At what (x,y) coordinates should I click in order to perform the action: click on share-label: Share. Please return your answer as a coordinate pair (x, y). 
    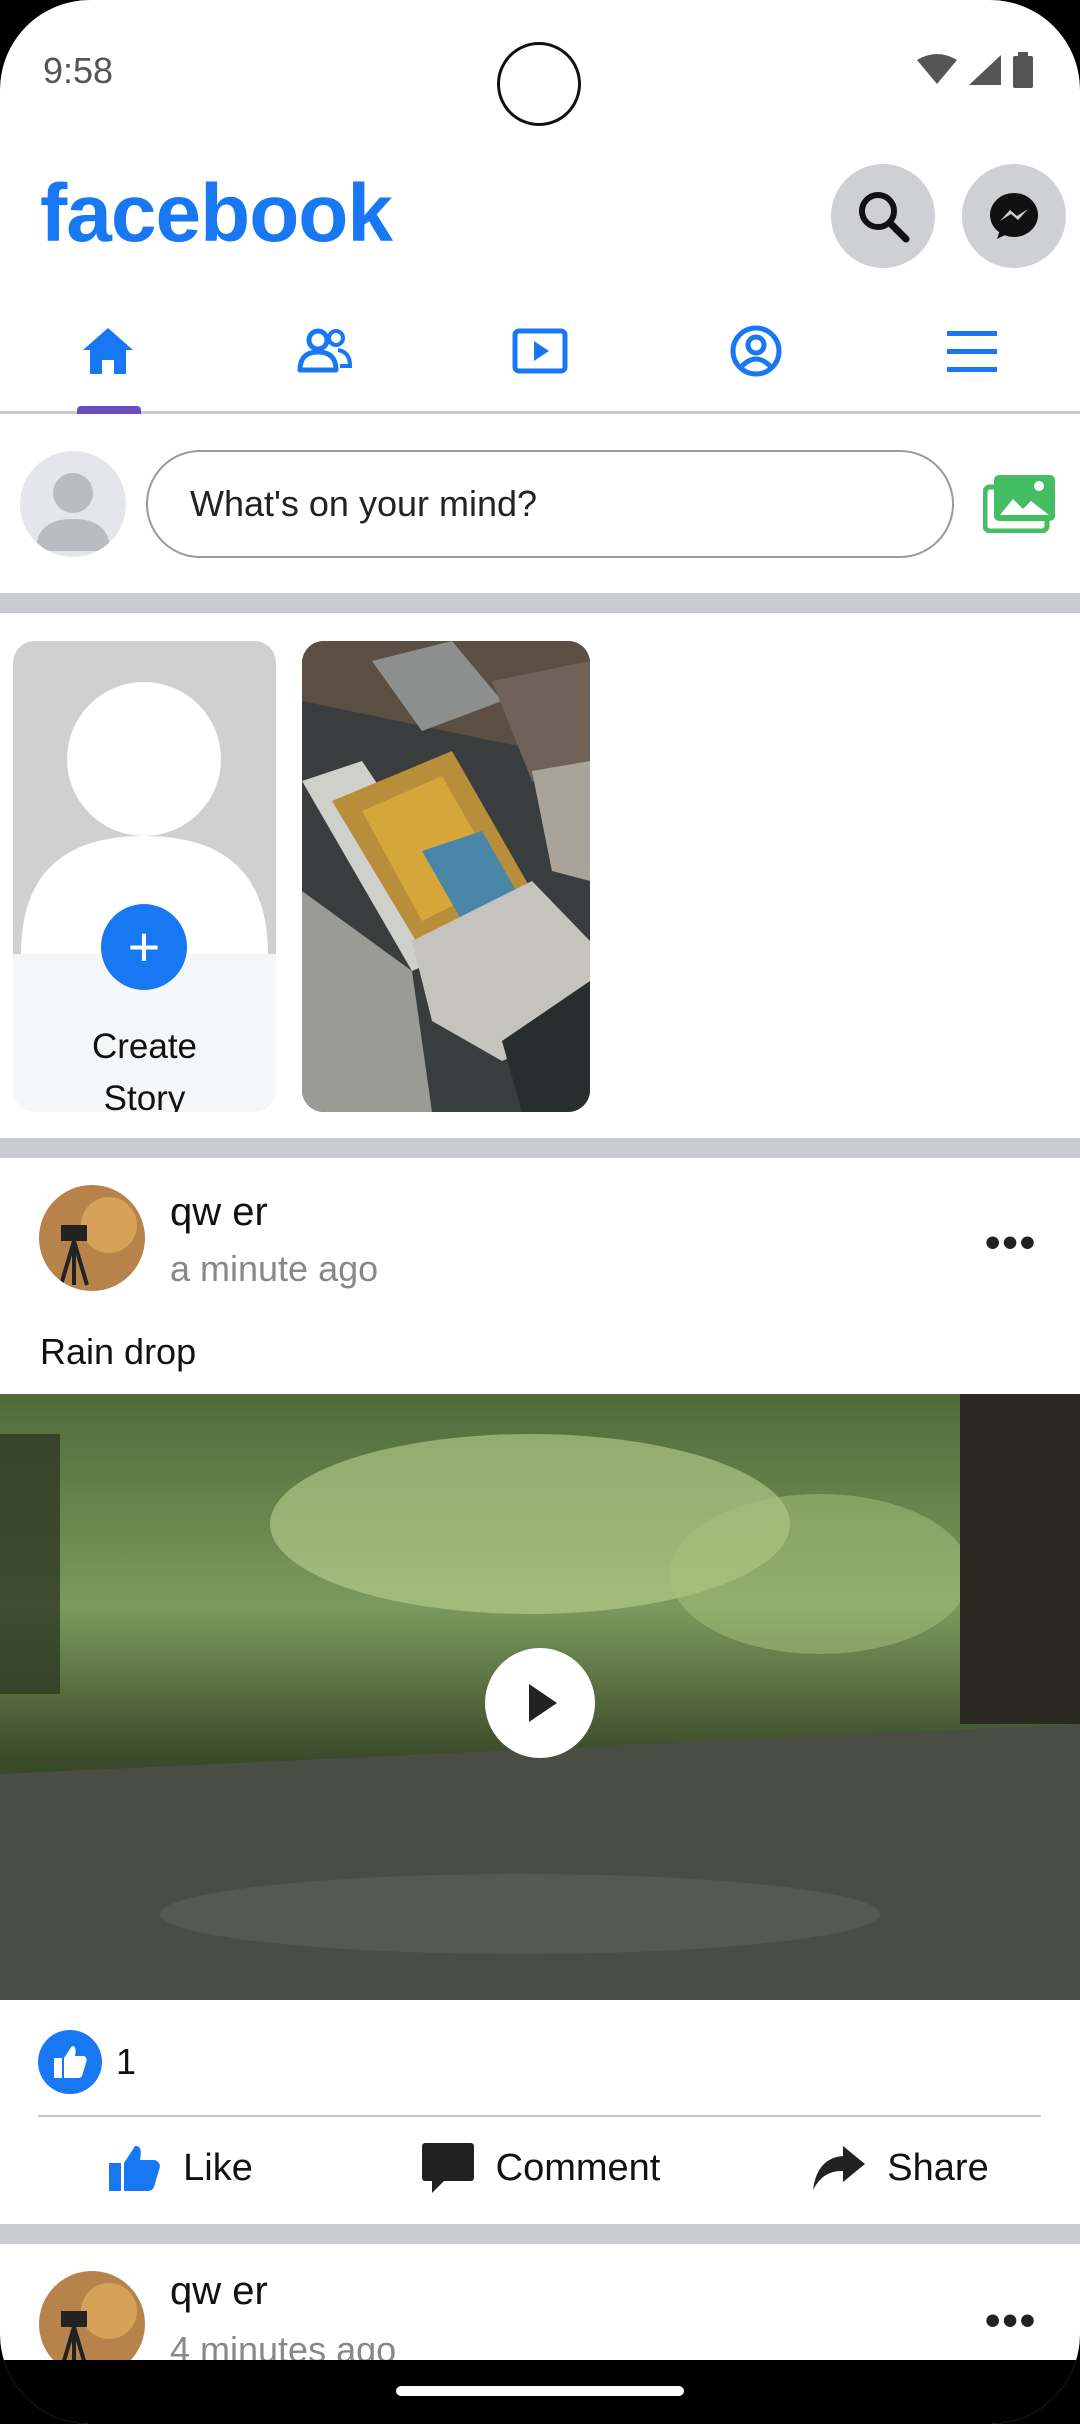
    Looking at the image, I should click on (938, 2167).